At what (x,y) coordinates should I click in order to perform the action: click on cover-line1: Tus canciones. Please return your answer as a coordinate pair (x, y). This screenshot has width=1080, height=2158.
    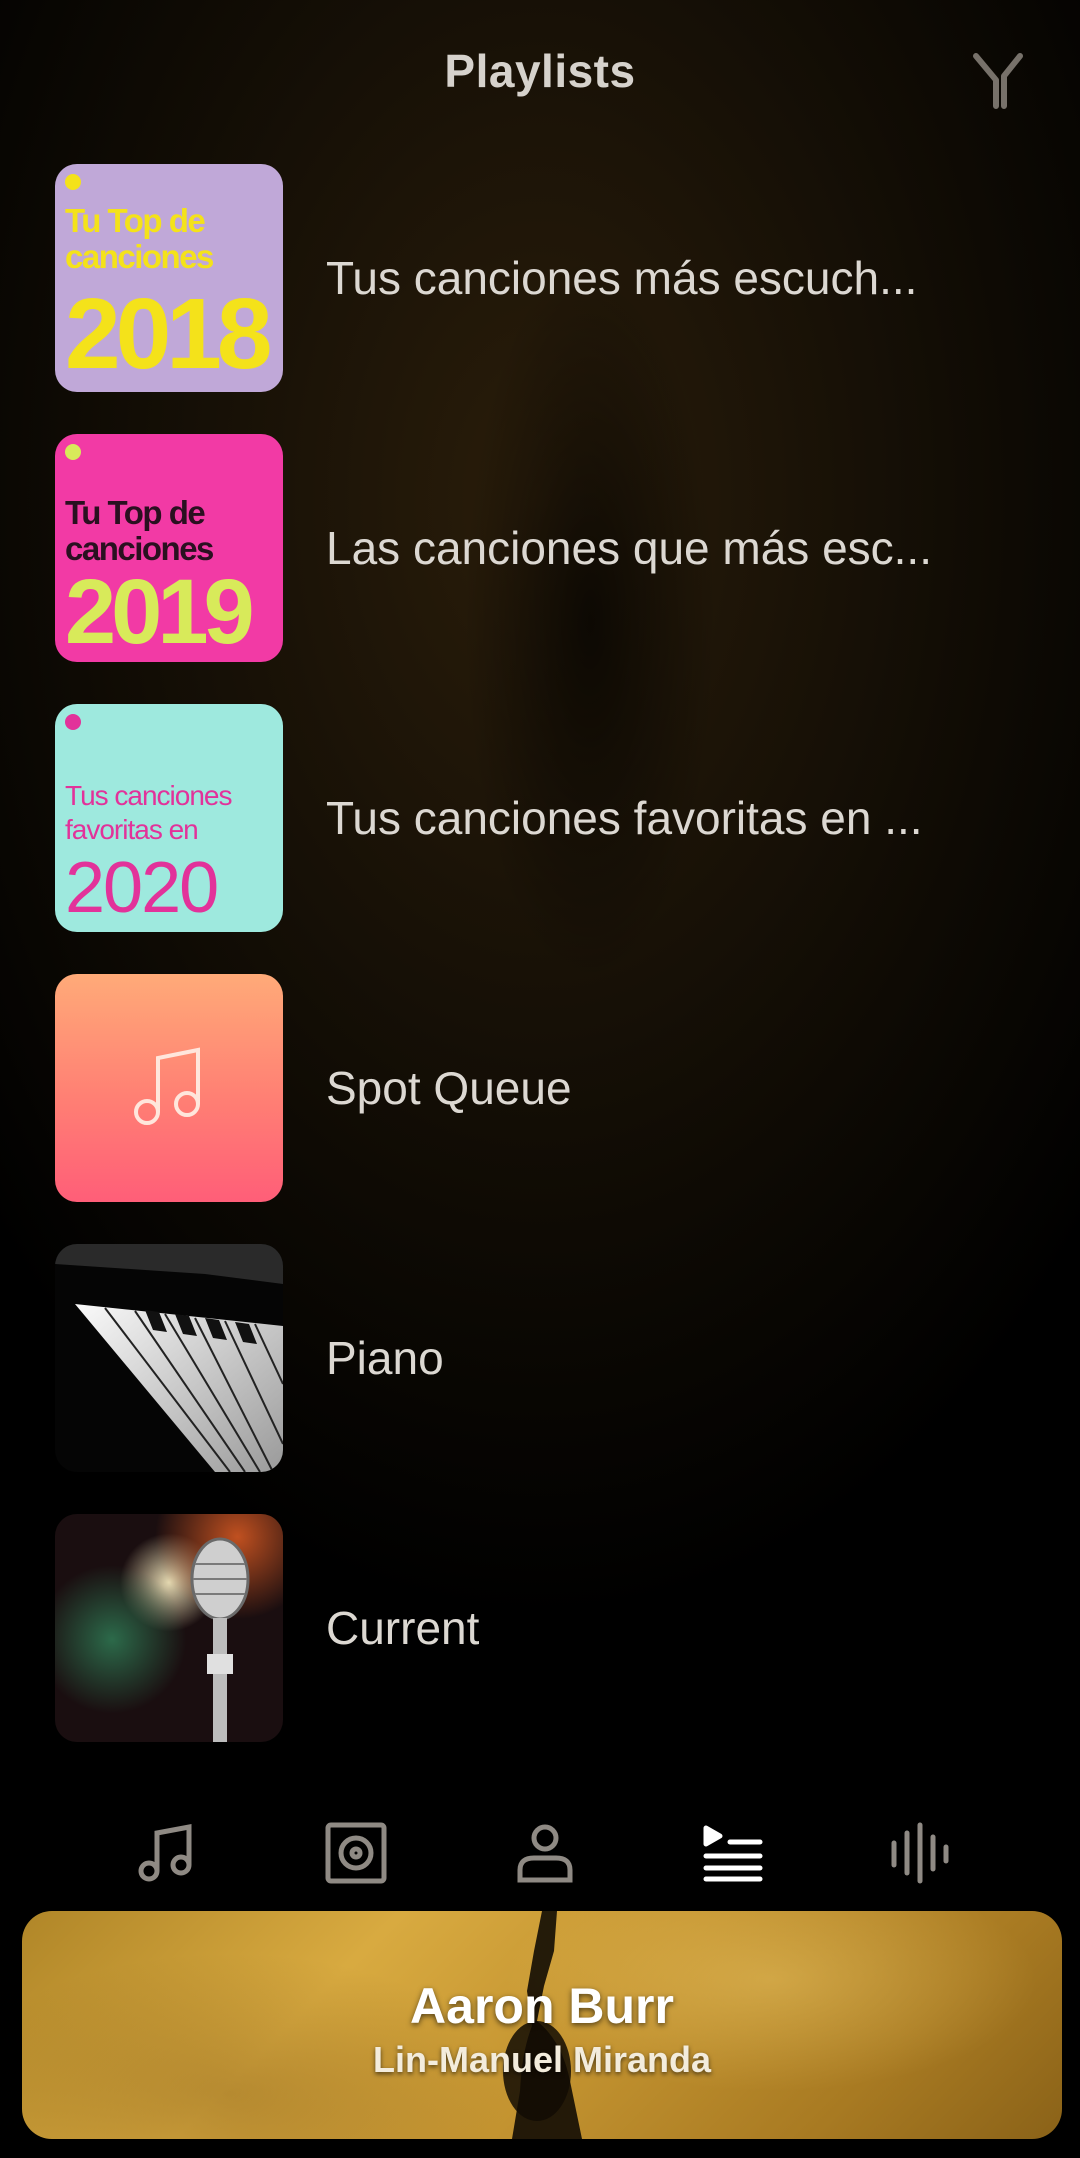
    Looking at the image, I should click on (148, 795).